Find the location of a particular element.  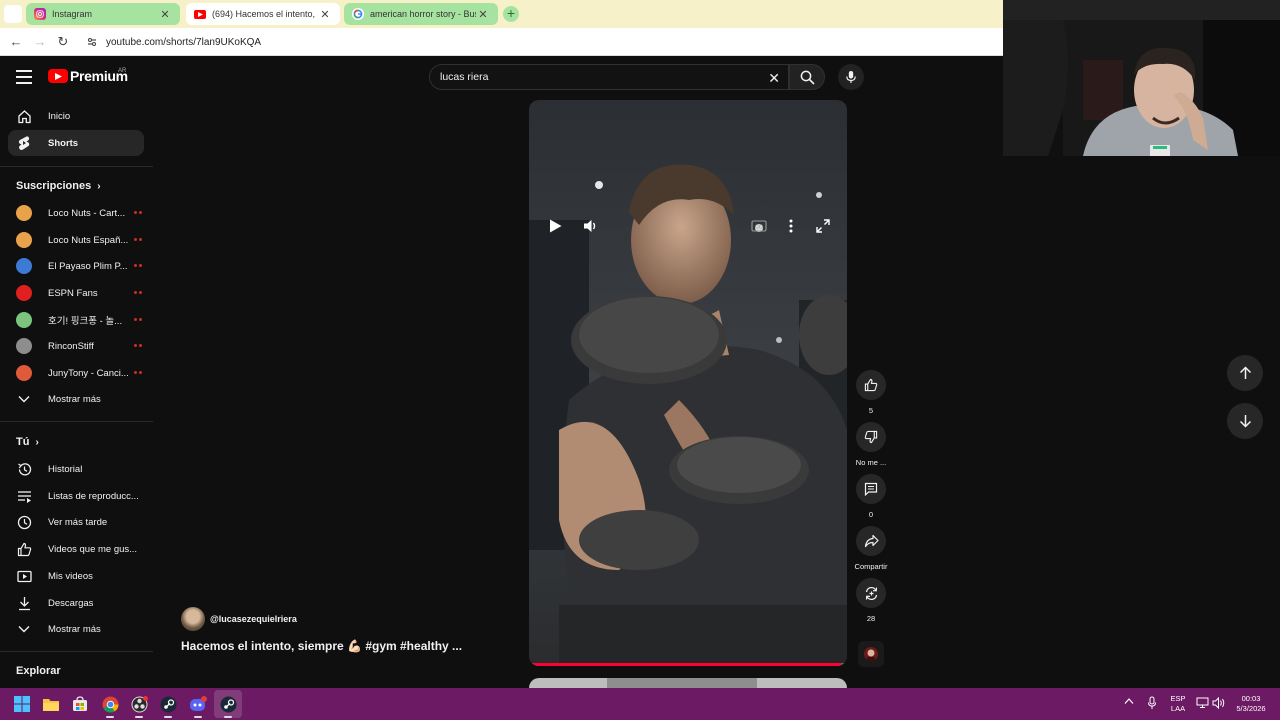

new-tab-button: + is located at coordinates (511, 14).